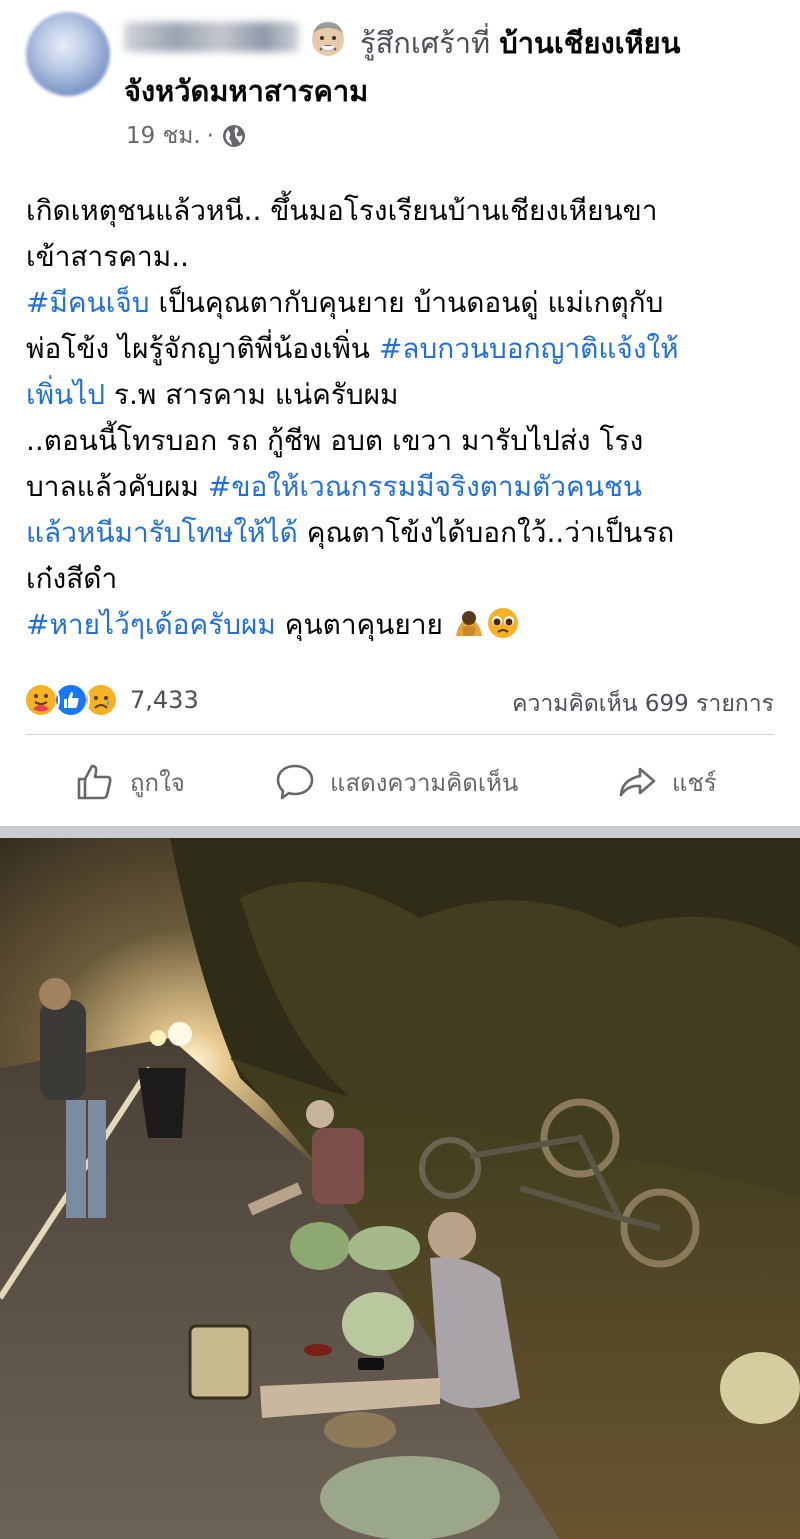  I want to click on post-text-segment: เข้าสารคาม.., so click(107, 256).